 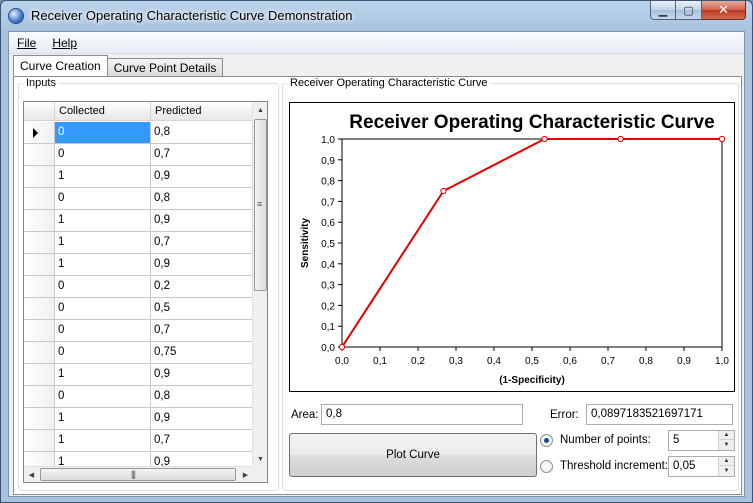 What do you see at coordinates (389, 83) in the screenshot?
I see `chart-group-legend: Receiver Operating Characteristic Curve` at bounding box center [389, 83].